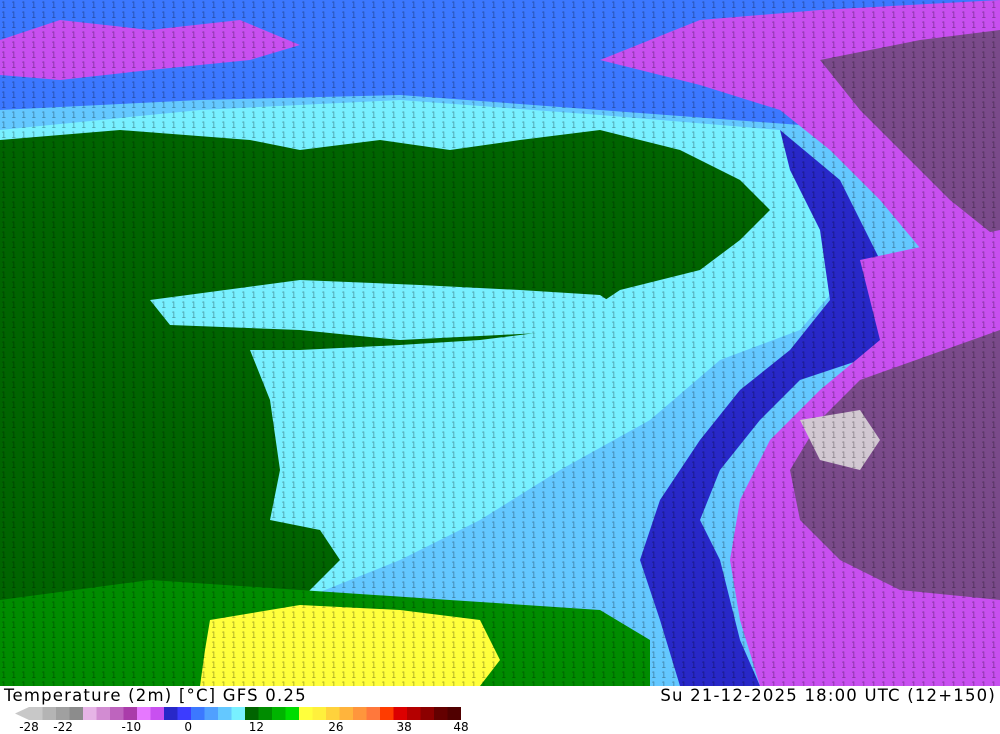 The height and width of the screenshot is (734, 1000). Describe the element at coordinates (828, 695) in the screenshot. I see `forecast-time: Su 21-12-2025 18:00 UTC (12+150)` at that location.